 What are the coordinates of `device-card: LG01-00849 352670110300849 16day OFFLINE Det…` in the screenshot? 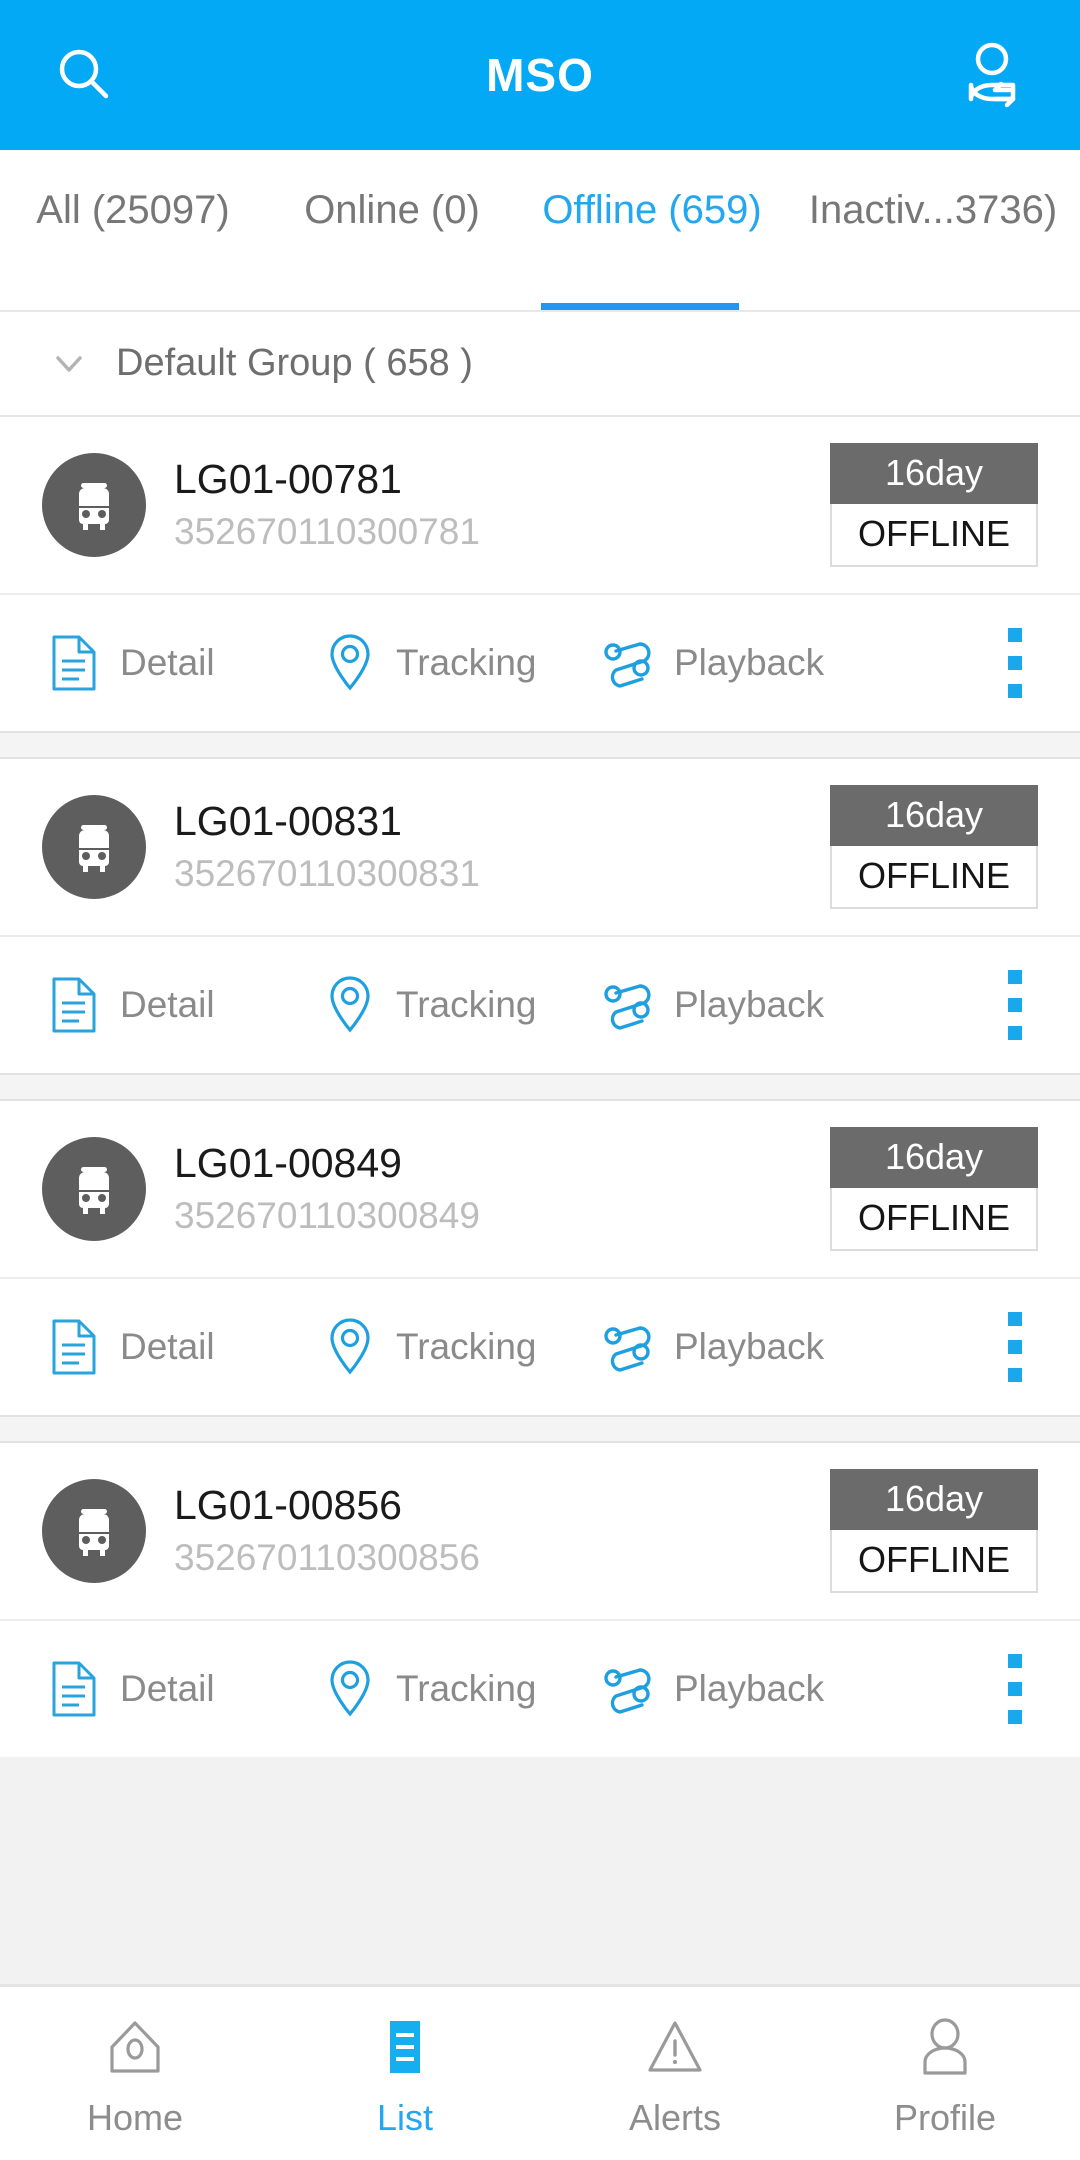 It's located at (540, 1258).